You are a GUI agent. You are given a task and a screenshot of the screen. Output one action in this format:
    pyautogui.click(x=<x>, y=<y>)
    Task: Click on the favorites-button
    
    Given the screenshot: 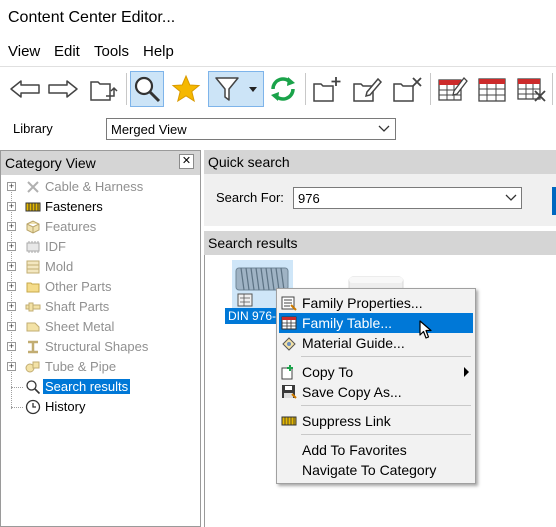 What is the action you would take?
    pyautogui.click(x=186, y=89)
    